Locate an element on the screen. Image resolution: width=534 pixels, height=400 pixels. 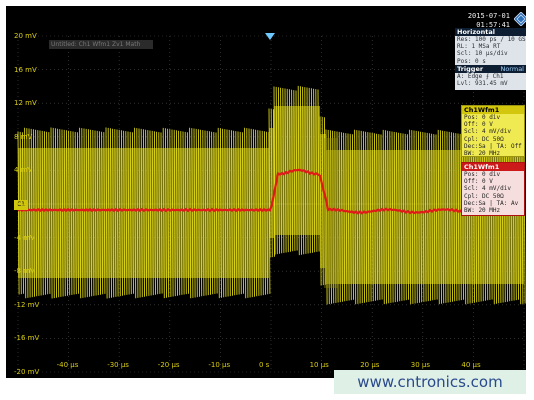
x-axis-tick-label: 30 µs is located at coordinates (420, 365).